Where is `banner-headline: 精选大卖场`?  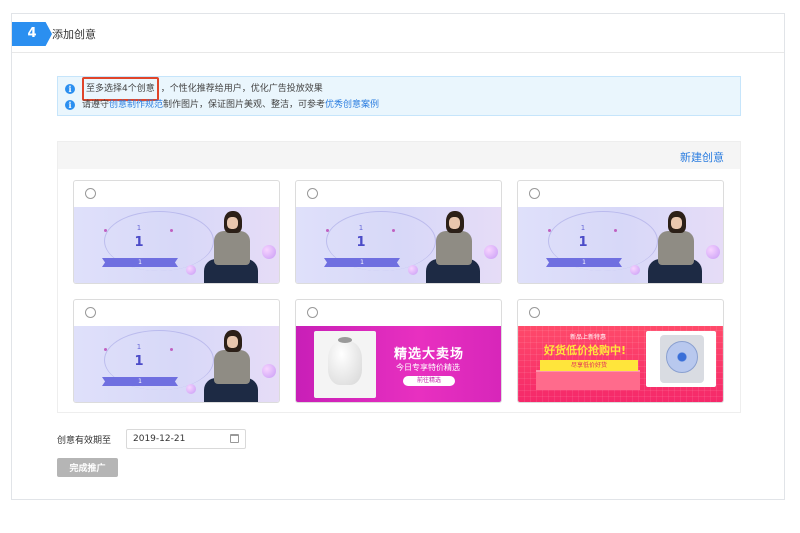 banner-headline: 精选大卖场 is located at coordinates (429, 354).